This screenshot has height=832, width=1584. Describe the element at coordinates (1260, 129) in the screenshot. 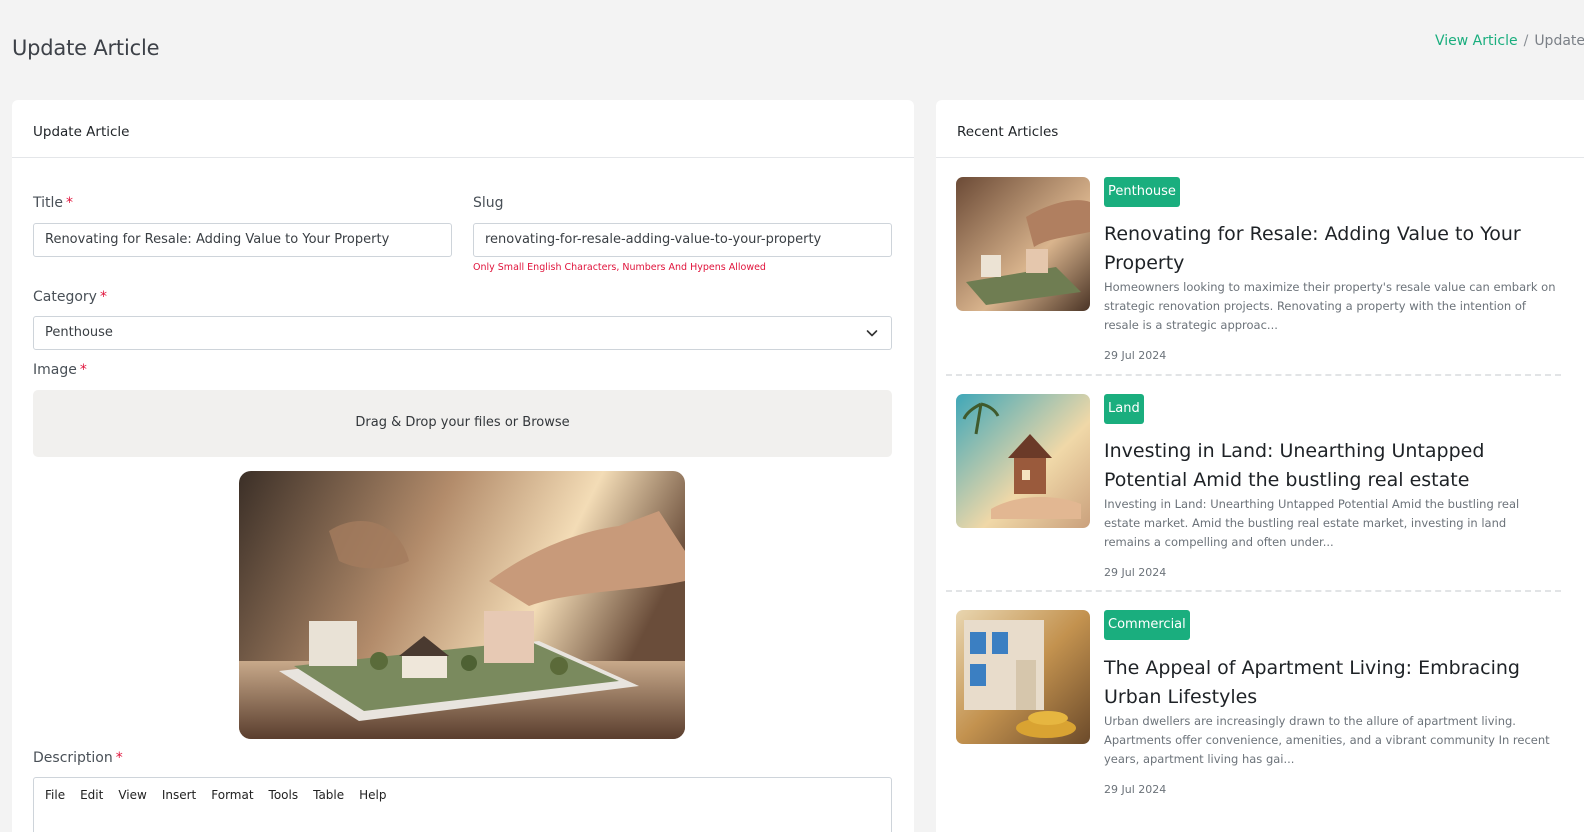

I see `recent-articles-card-header: Recent Articles` at that location.